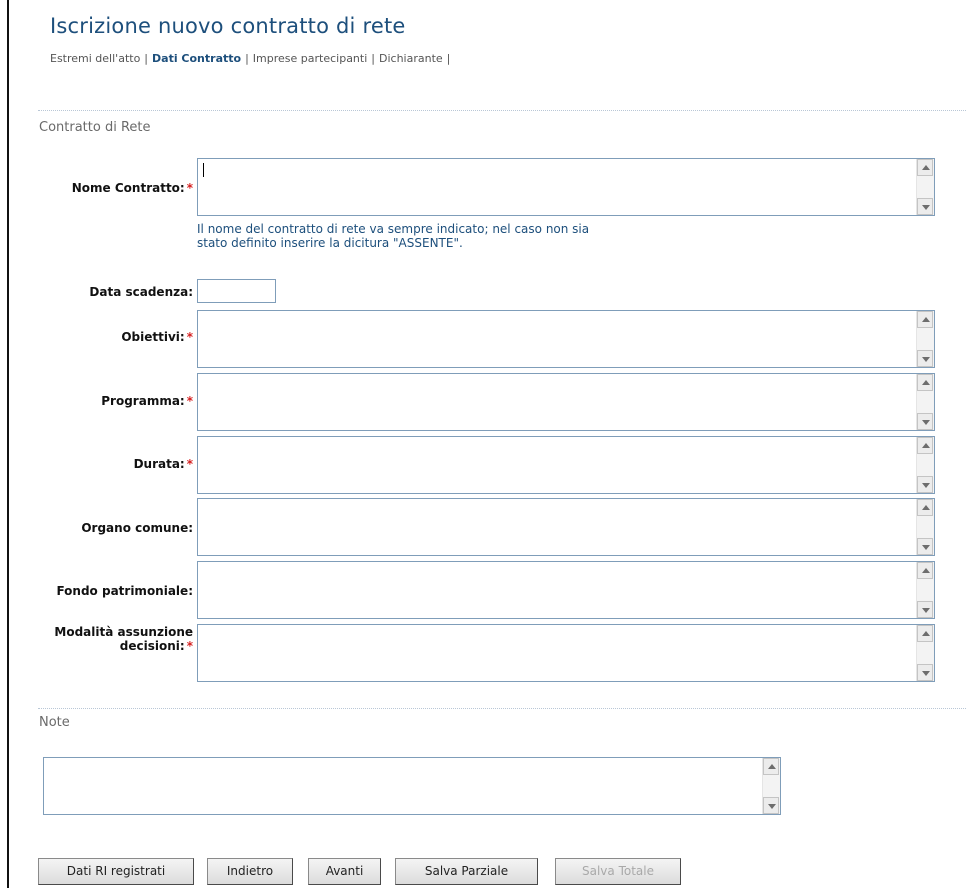 Image resolution: width=966 pixels, height=888 pixels. I want to click on obiettivi-textarea, so click(557, 339).